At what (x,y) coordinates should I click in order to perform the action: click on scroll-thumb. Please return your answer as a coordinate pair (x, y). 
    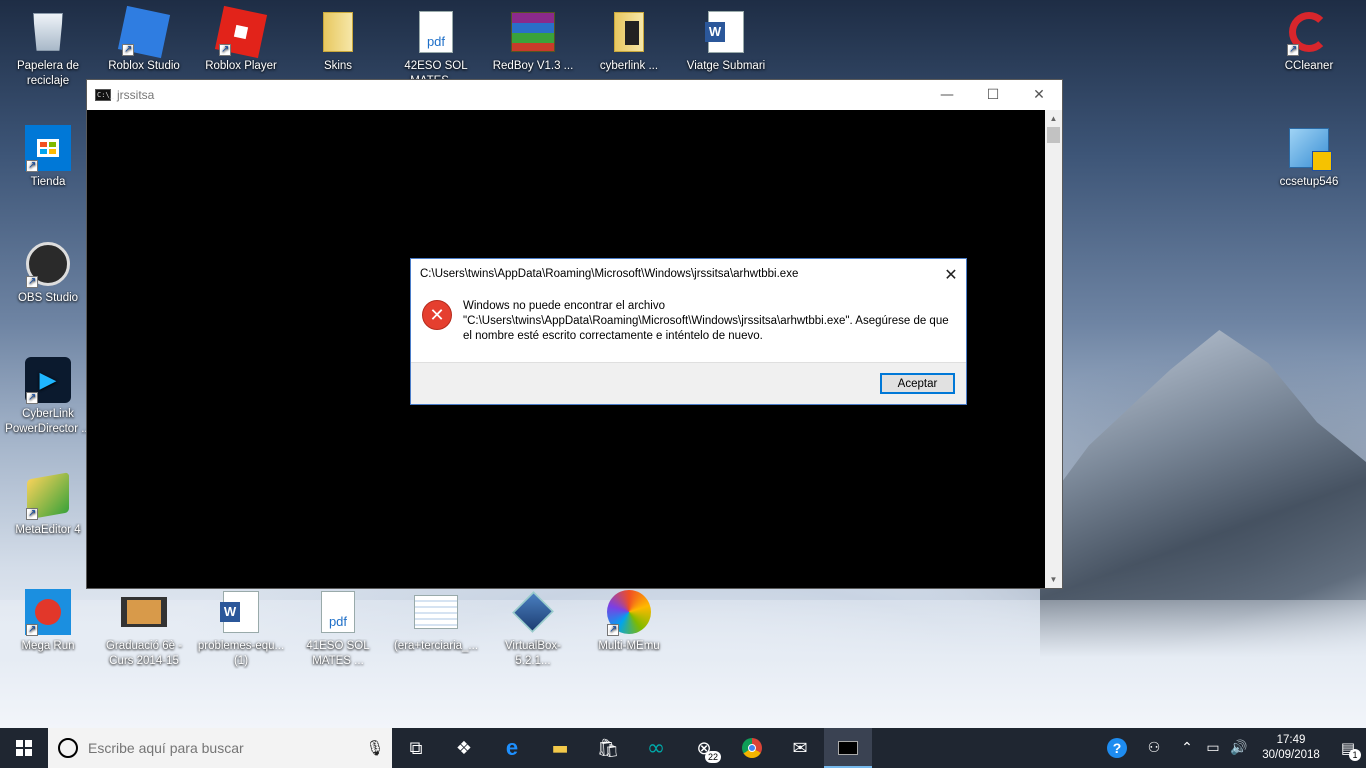
    Looking at the image, I should click on (1053, 135).